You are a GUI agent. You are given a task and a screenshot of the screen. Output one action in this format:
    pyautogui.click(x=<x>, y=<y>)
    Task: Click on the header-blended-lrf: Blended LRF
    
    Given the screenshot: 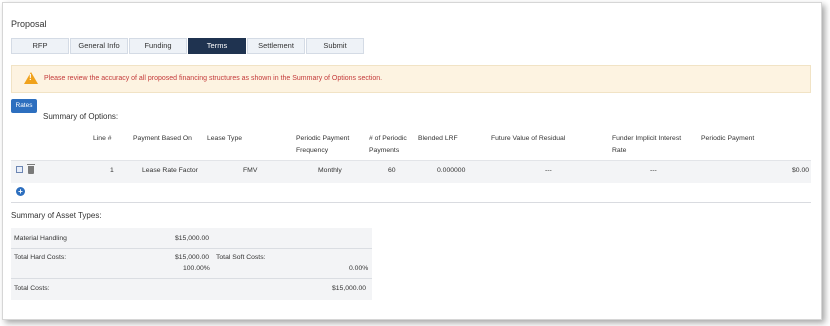 What is the action you would take?
    pyautogui.click(x=438, y=138)
    